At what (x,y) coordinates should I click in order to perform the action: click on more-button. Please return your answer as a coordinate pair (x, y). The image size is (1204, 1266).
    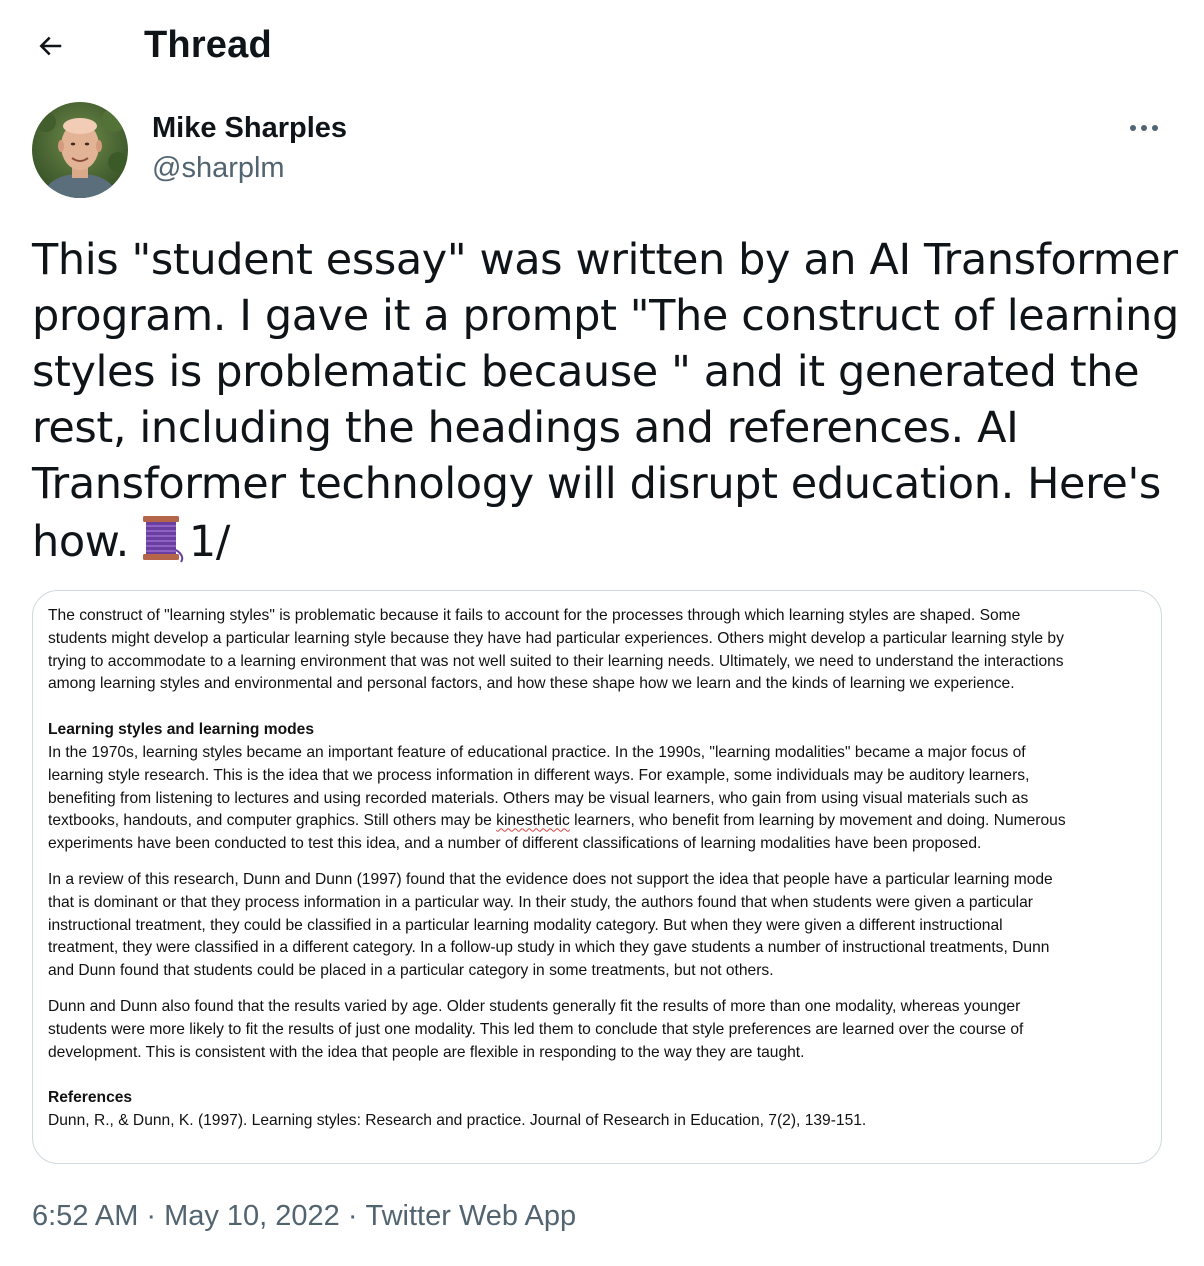
    Looking at the image, I should click on (1144, 128).